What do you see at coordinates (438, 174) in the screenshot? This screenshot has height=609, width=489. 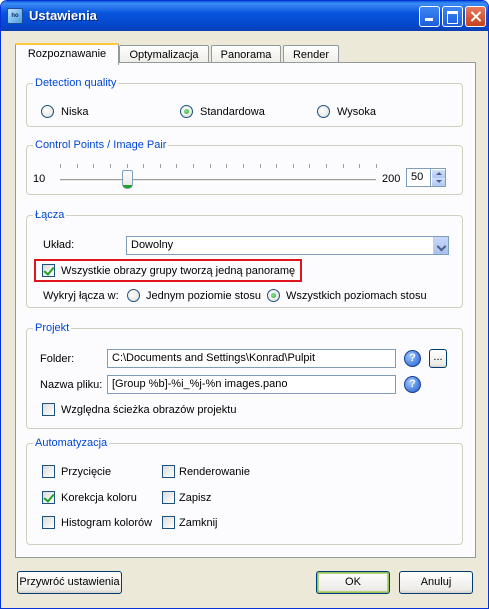 I see `spin-up-icon` at bounding box center [438, 174].